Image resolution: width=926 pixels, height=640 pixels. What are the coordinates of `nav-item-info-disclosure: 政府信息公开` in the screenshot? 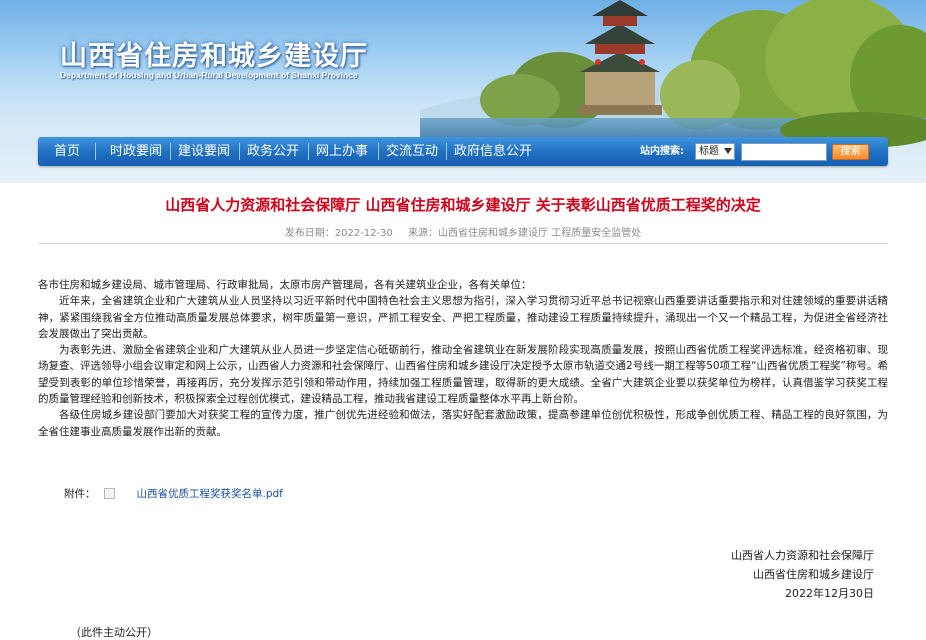 It's located at (493, 151).